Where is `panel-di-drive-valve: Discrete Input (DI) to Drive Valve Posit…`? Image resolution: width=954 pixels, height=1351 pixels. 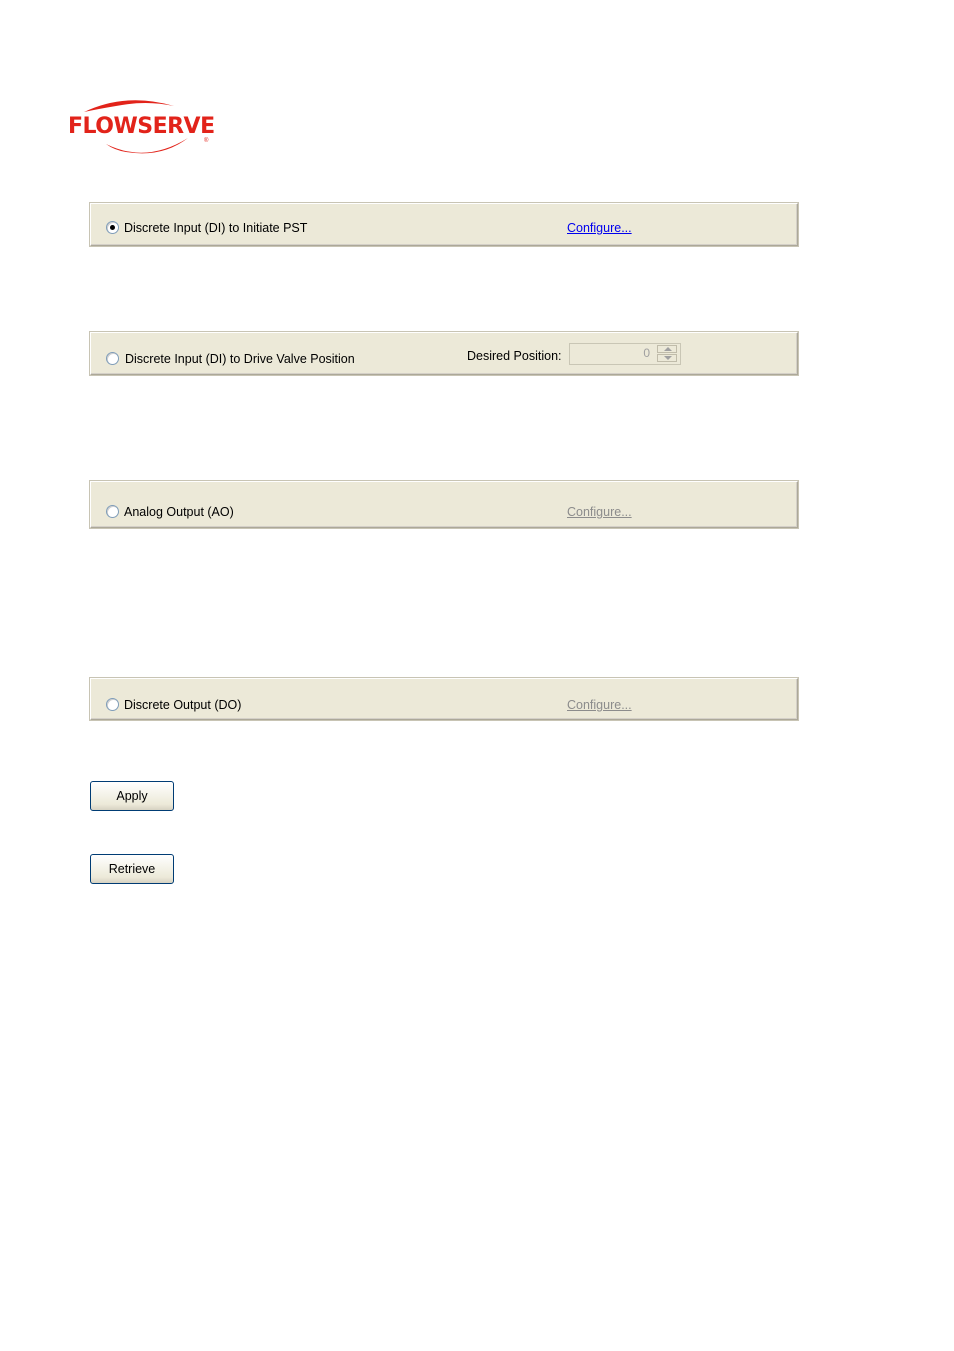 panel-di-drive-valve: Discrete Input (DI) to Drive Valve Posit… is located at coordinates (444, 353).